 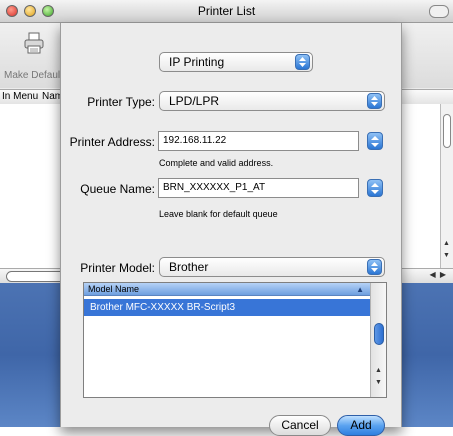 I want to click on close-window-button, so click(x=12, y=11).